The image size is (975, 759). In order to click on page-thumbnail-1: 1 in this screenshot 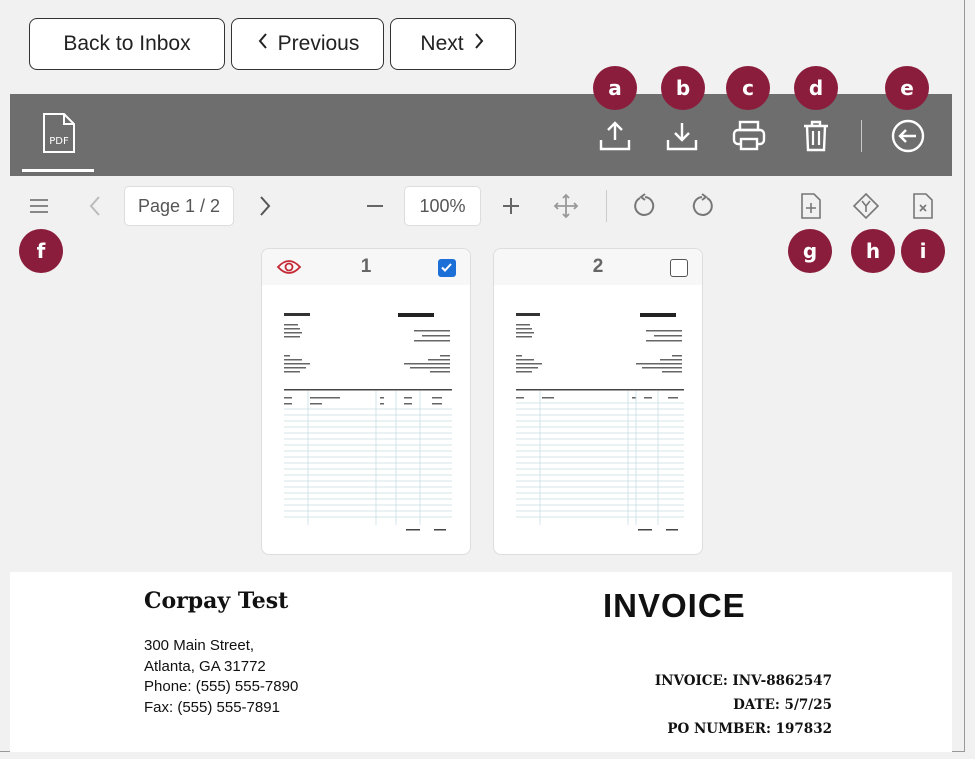, I will do `click(366, 401)`.